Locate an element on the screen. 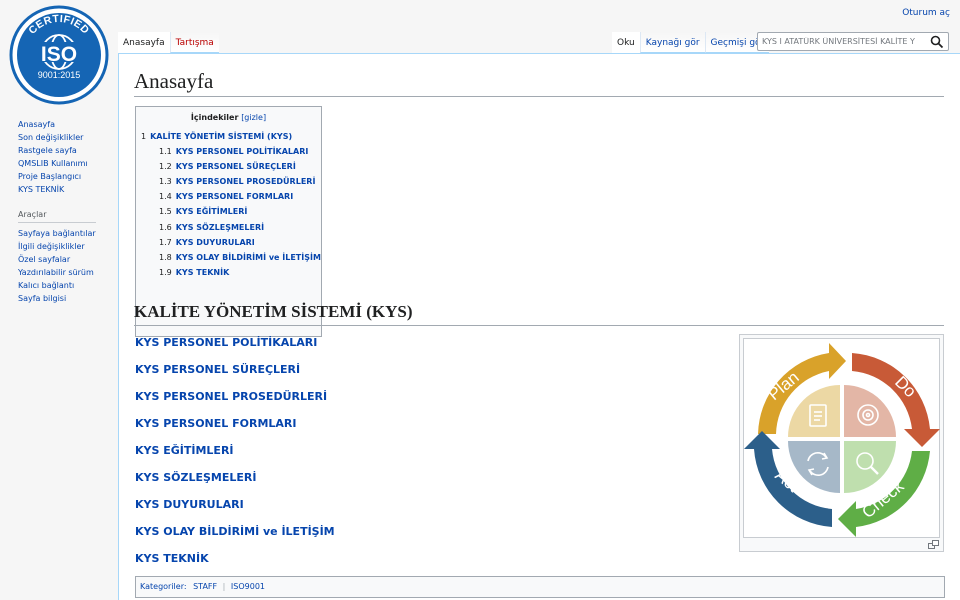 The width and height of the screenshot is (960, 600). pdca-image: Plan Do Check Act is located at coordinates (841, 438).